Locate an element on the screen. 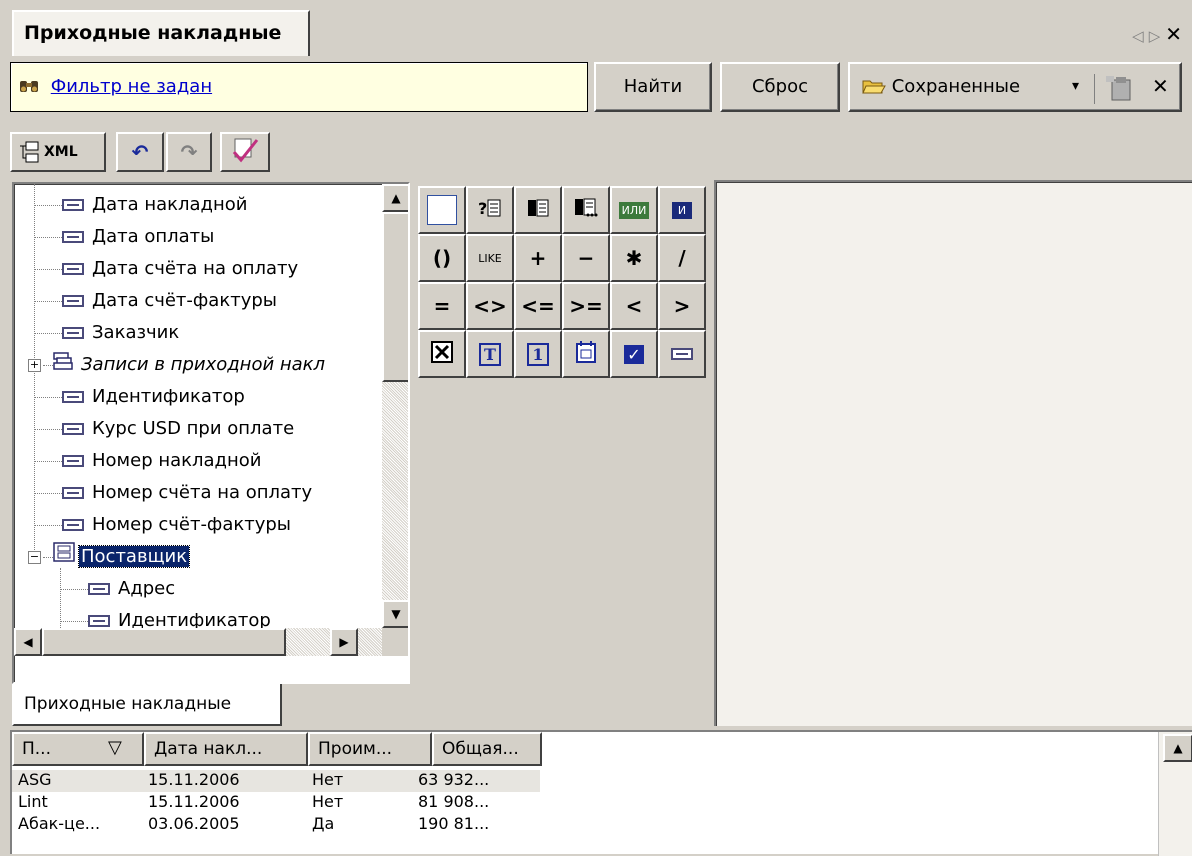 This screenshot has height=856, width=1192. and-button: И is located at coordinates (682, 210).